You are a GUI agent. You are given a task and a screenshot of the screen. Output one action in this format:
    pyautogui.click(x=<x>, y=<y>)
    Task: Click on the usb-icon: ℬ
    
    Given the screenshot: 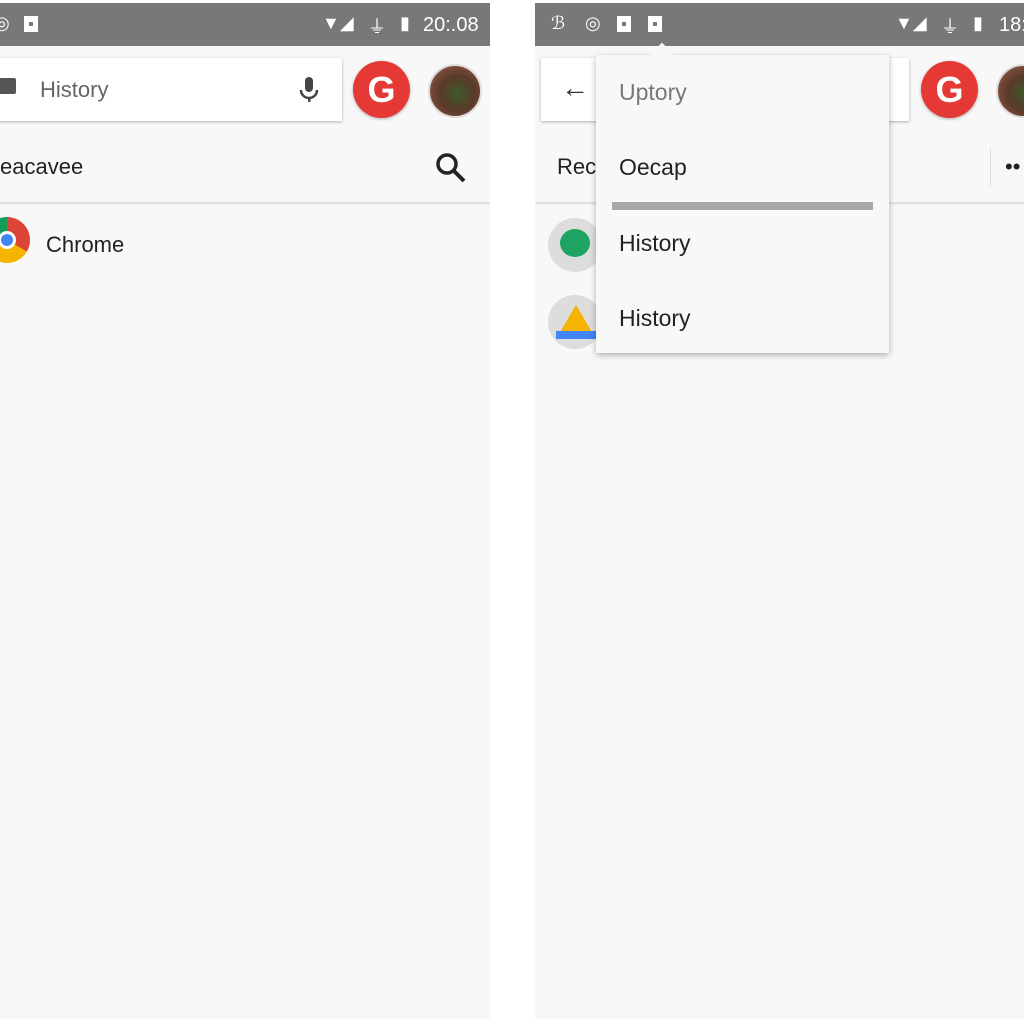 What is the action you would take?
    pyautogui.click(x=558, y=23)
    